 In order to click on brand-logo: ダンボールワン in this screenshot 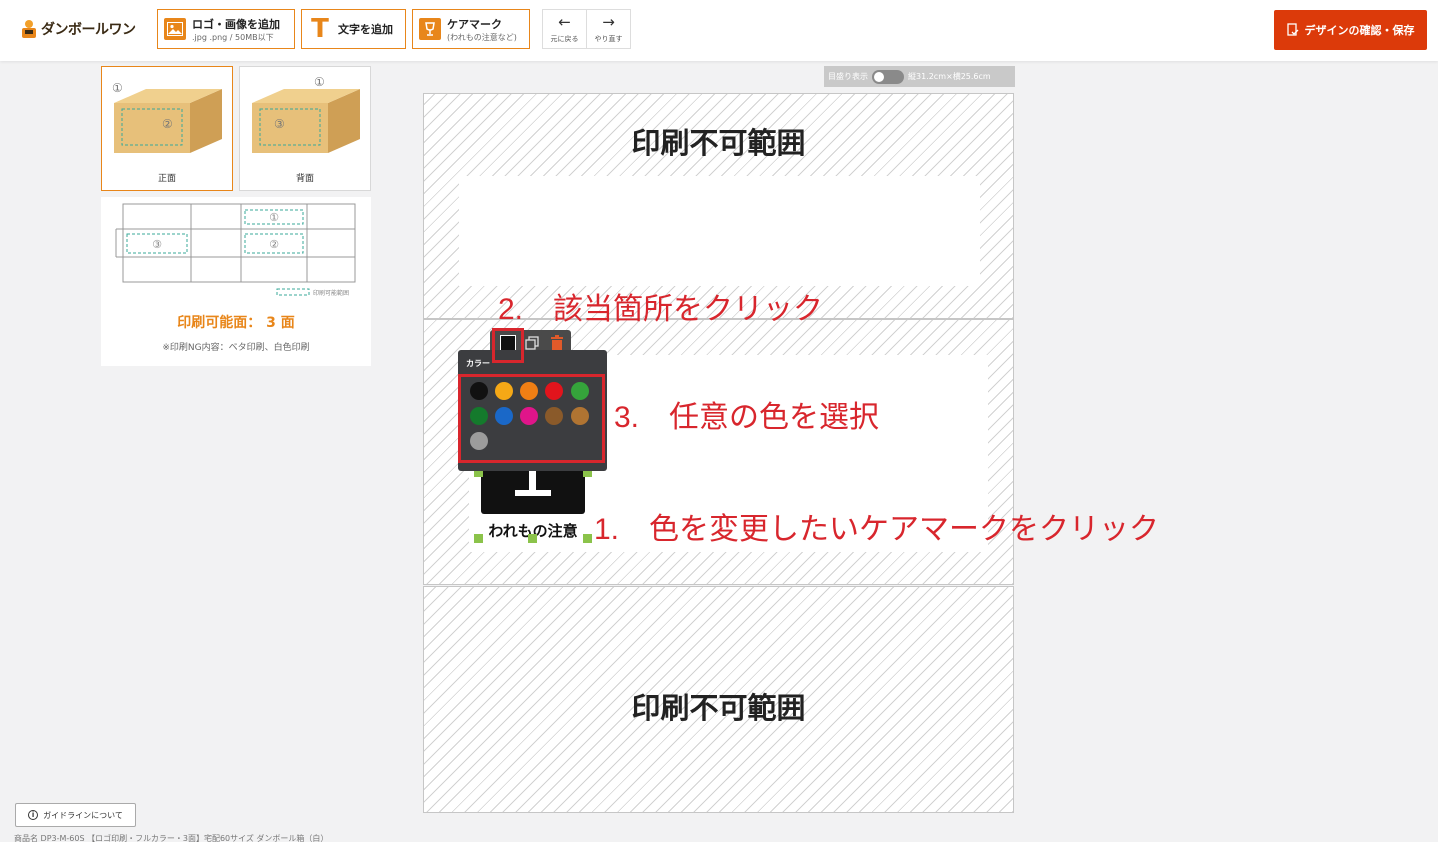, I will do `click(78, 29)`.